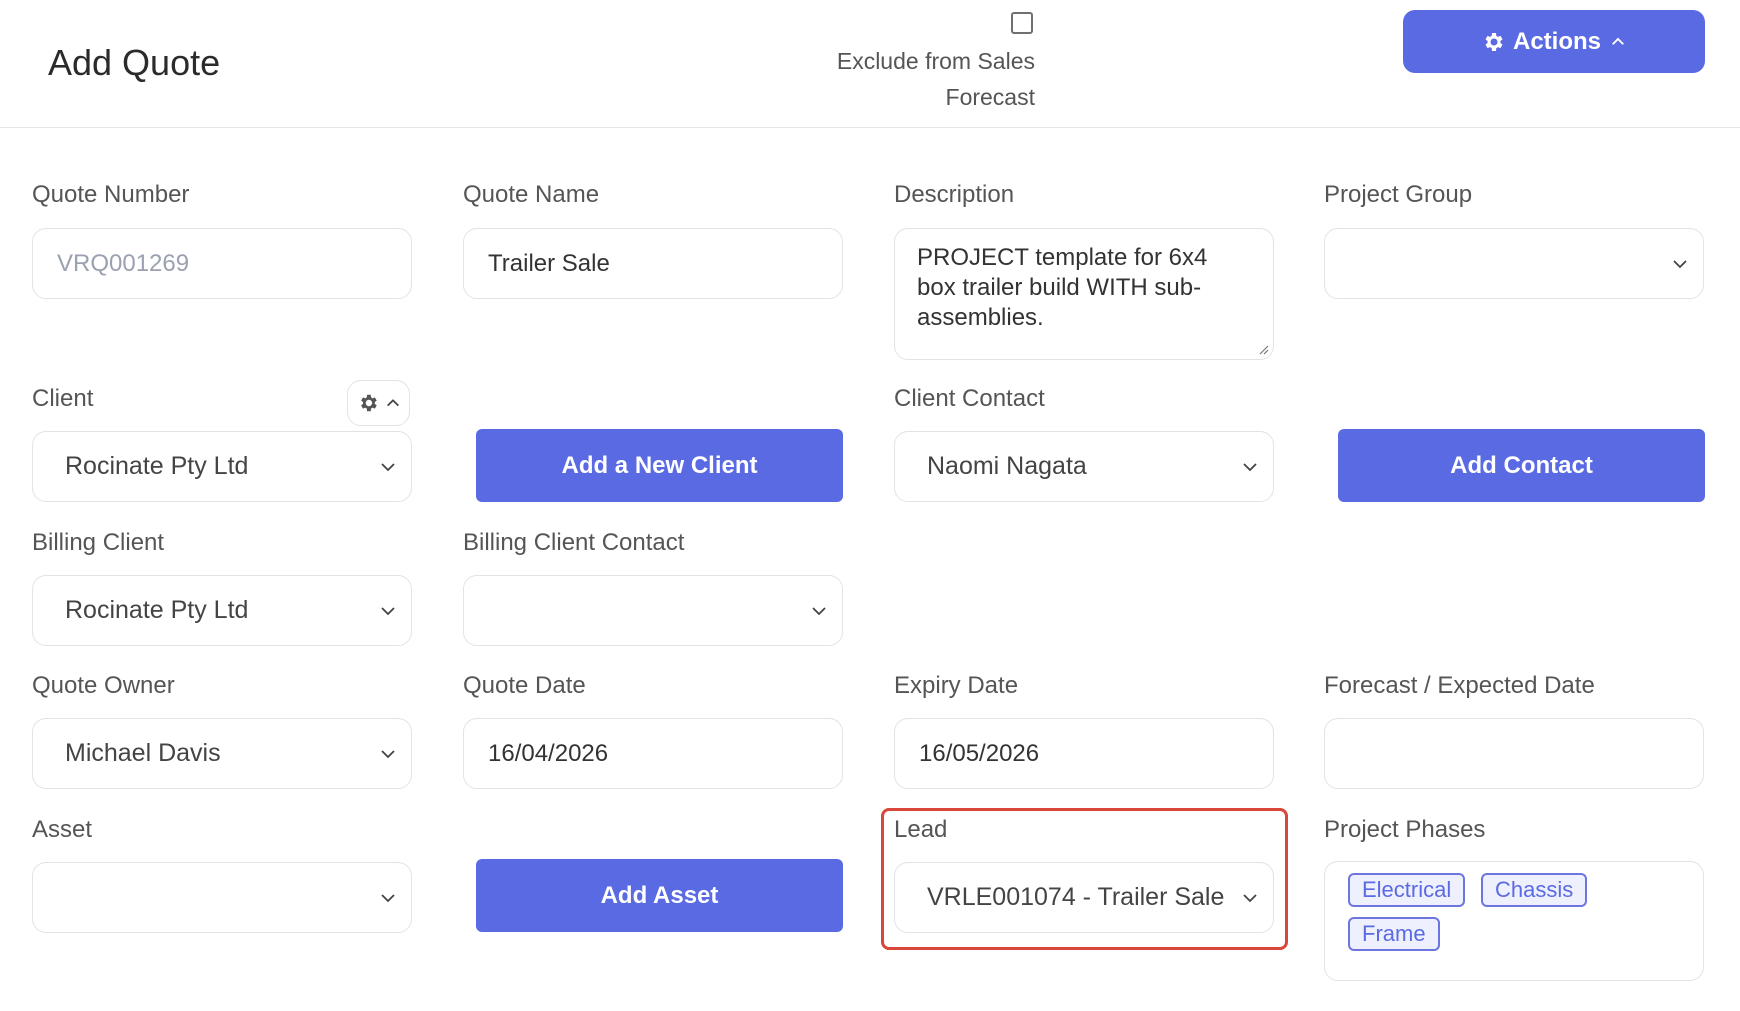 The image size is (1740, 1011). What do you see at coordinates (1398, 194) in the screenshot?
I see `project-group-label: Project Group` at bounding box center [1398, 194].